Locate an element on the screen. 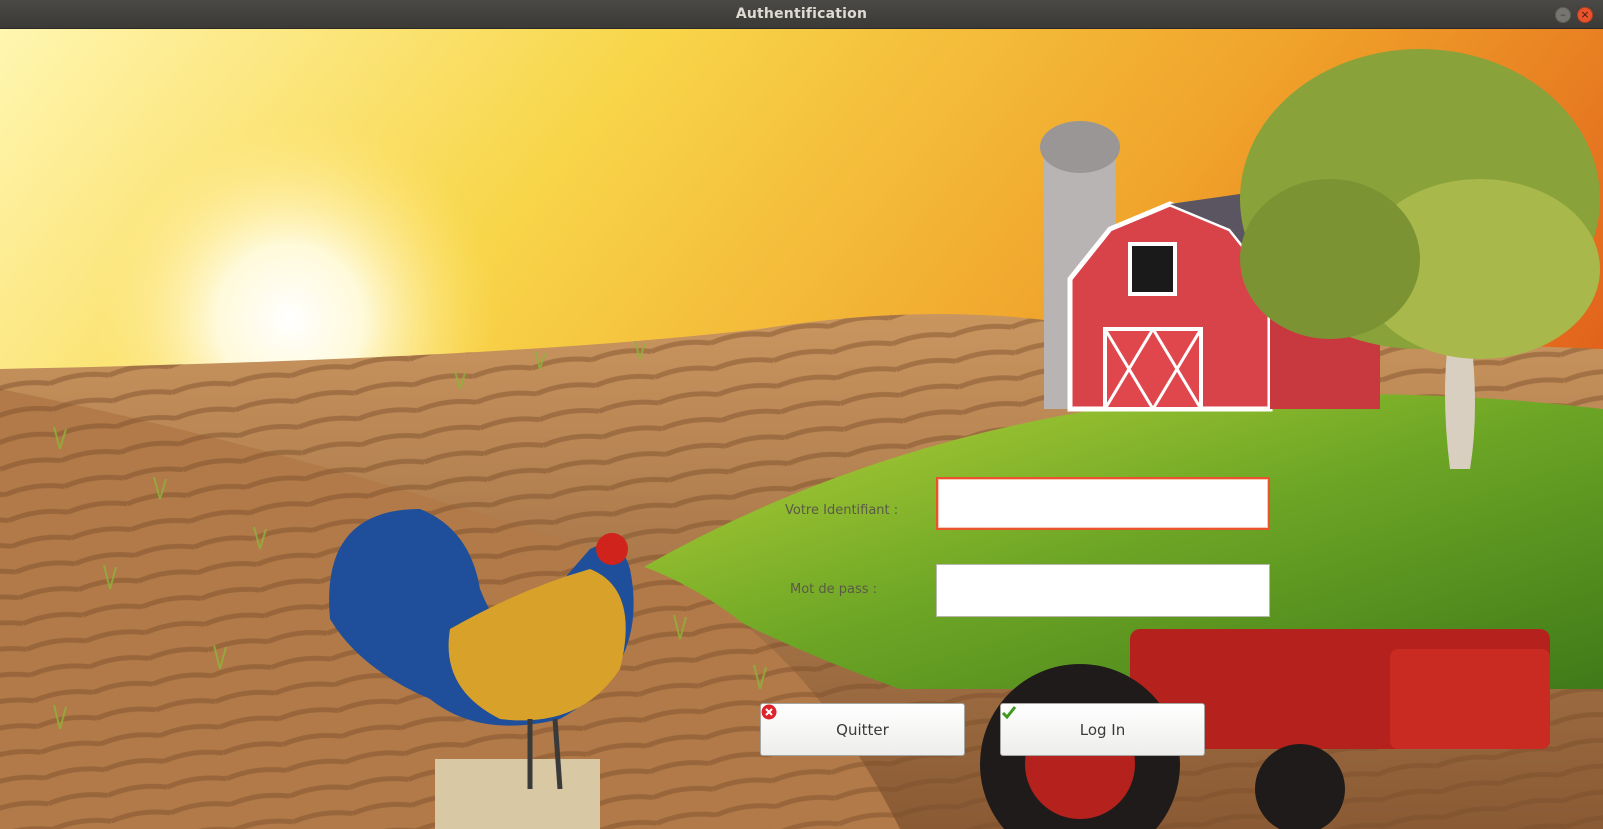  window-title: Authentification is located at coordinates (801, 14).